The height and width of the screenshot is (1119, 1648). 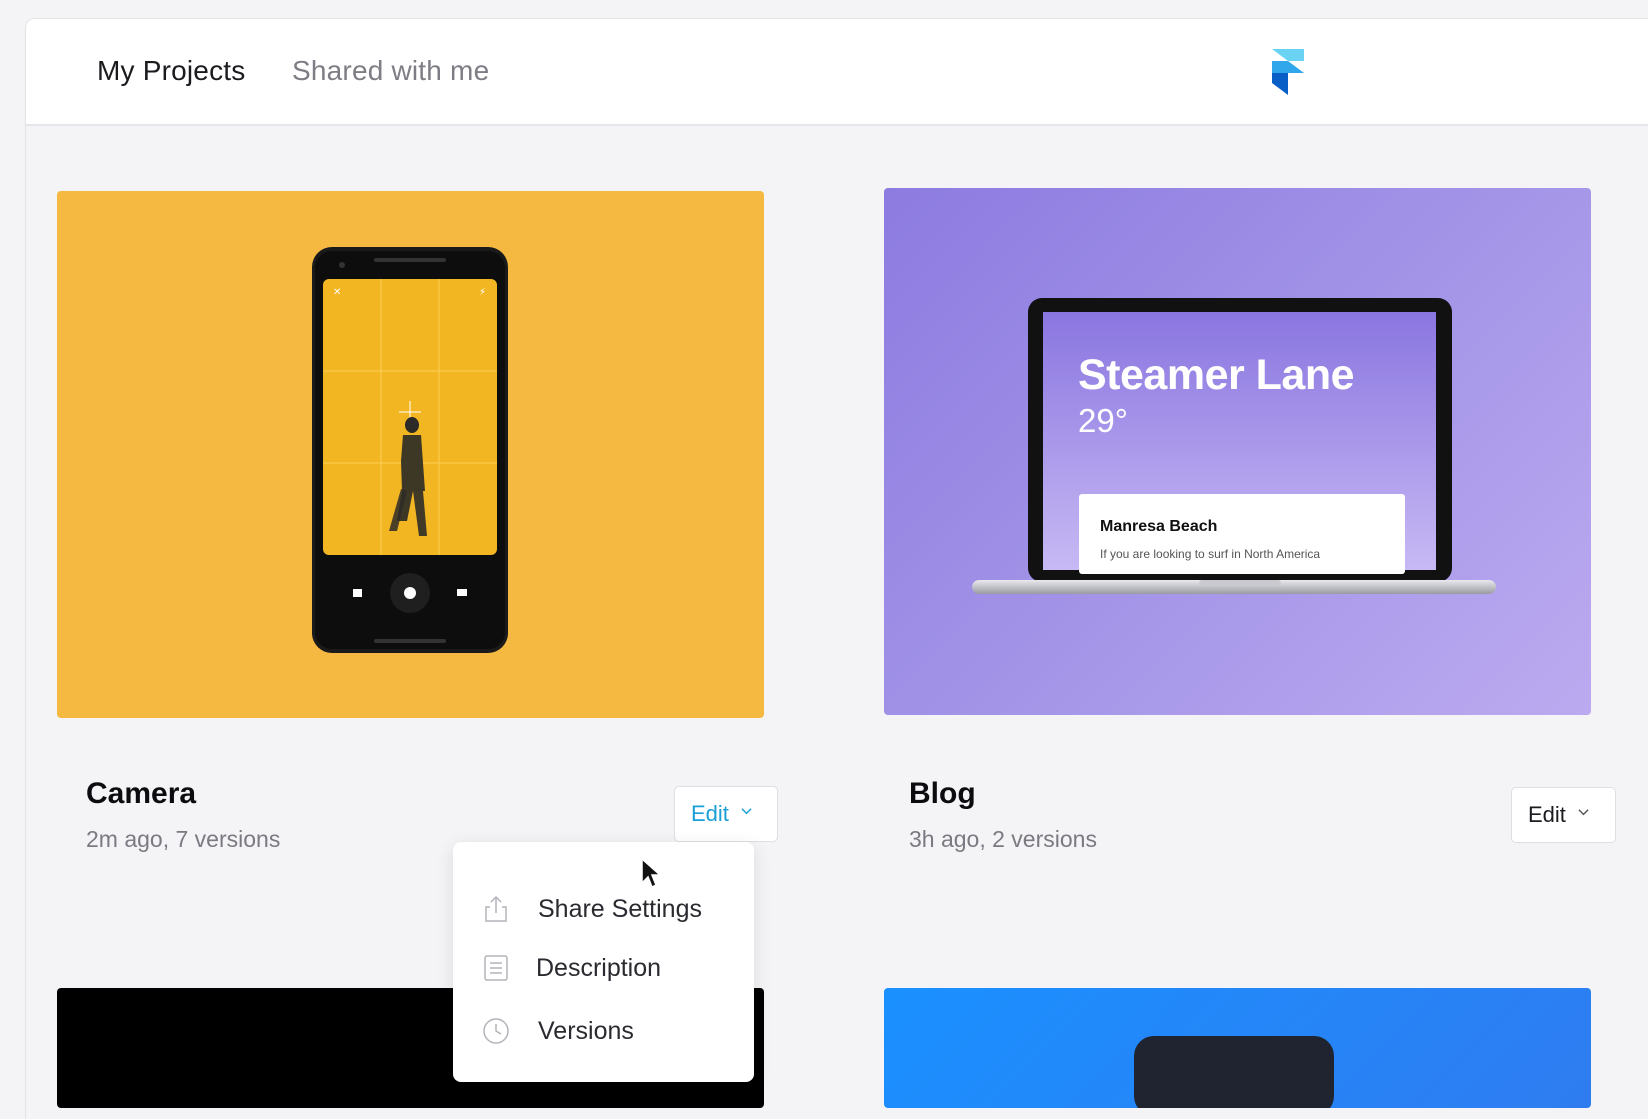 I want to click on menu-item-description: Description, so click(x=603, y=968).